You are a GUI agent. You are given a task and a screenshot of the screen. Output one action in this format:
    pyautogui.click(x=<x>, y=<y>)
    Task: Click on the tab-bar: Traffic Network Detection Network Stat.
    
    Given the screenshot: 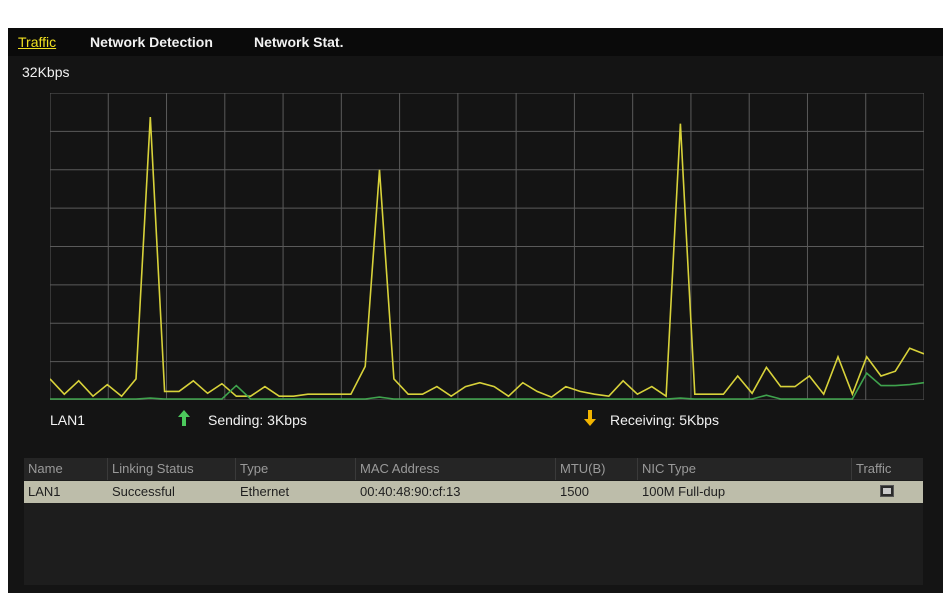 What is the action you would take?
    pyautogui.click(x=475, y=42)
    